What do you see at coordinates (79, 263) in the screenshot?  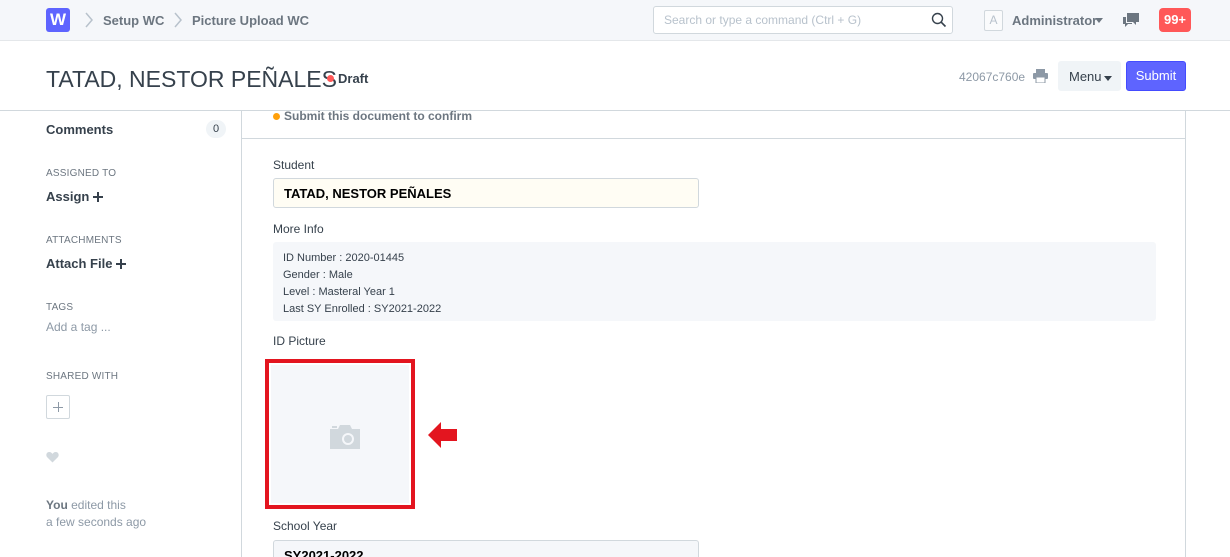 I see `attach-file-label: Attach File` at bounding box center [79, 263].